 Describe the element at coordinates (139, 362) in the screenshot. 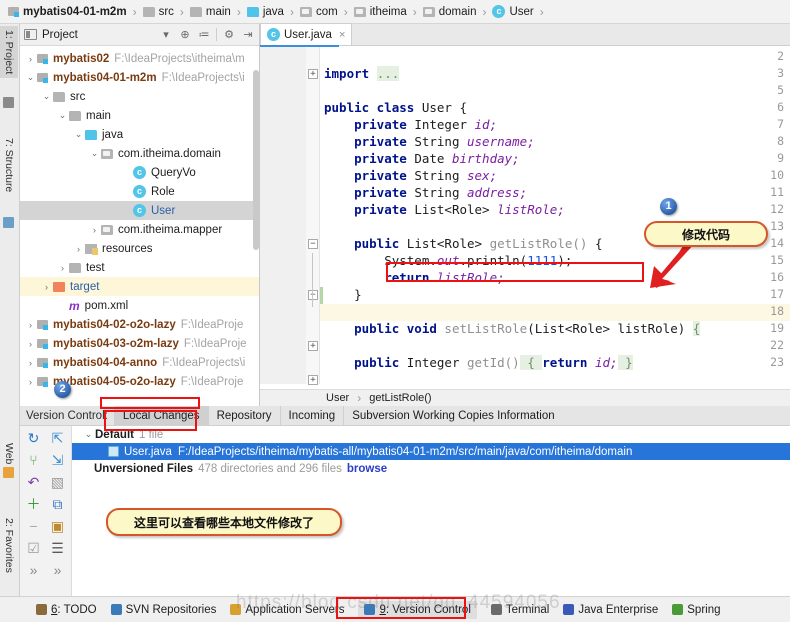

I see `tree-node-mybatis04-04-anno: › mybatis04-04-anno F:\IdeaProjects\i` at that location.